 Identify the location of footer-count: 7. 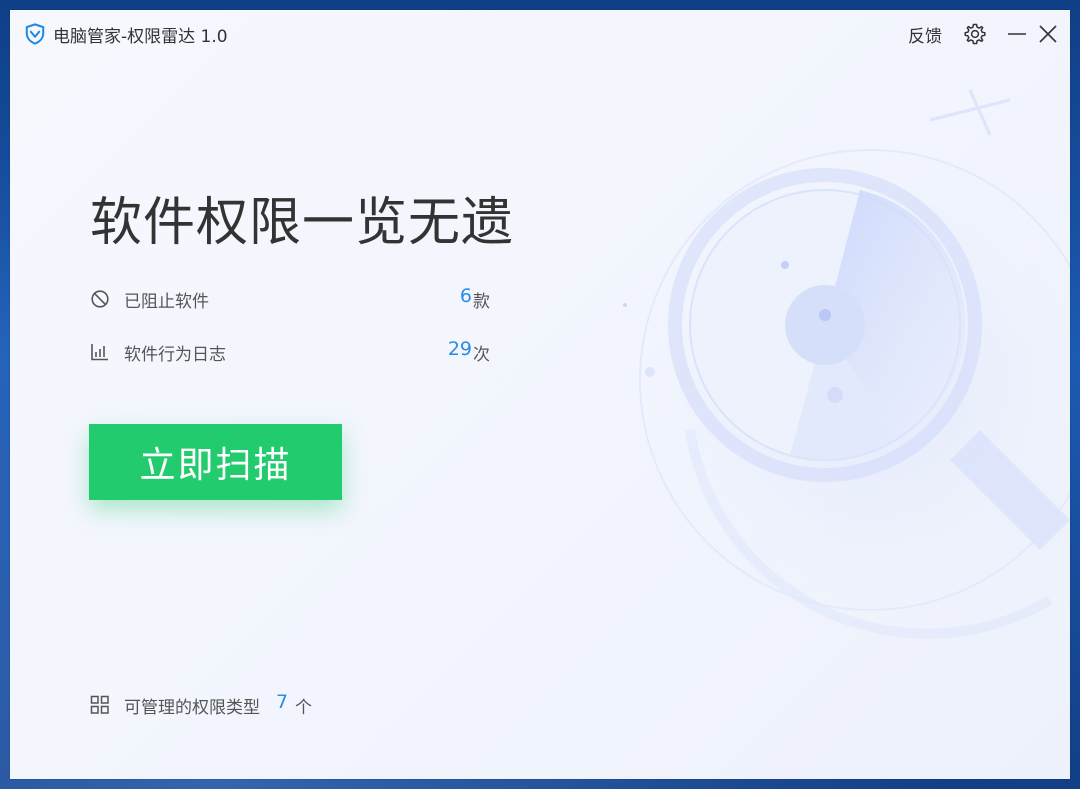
(282, 702).